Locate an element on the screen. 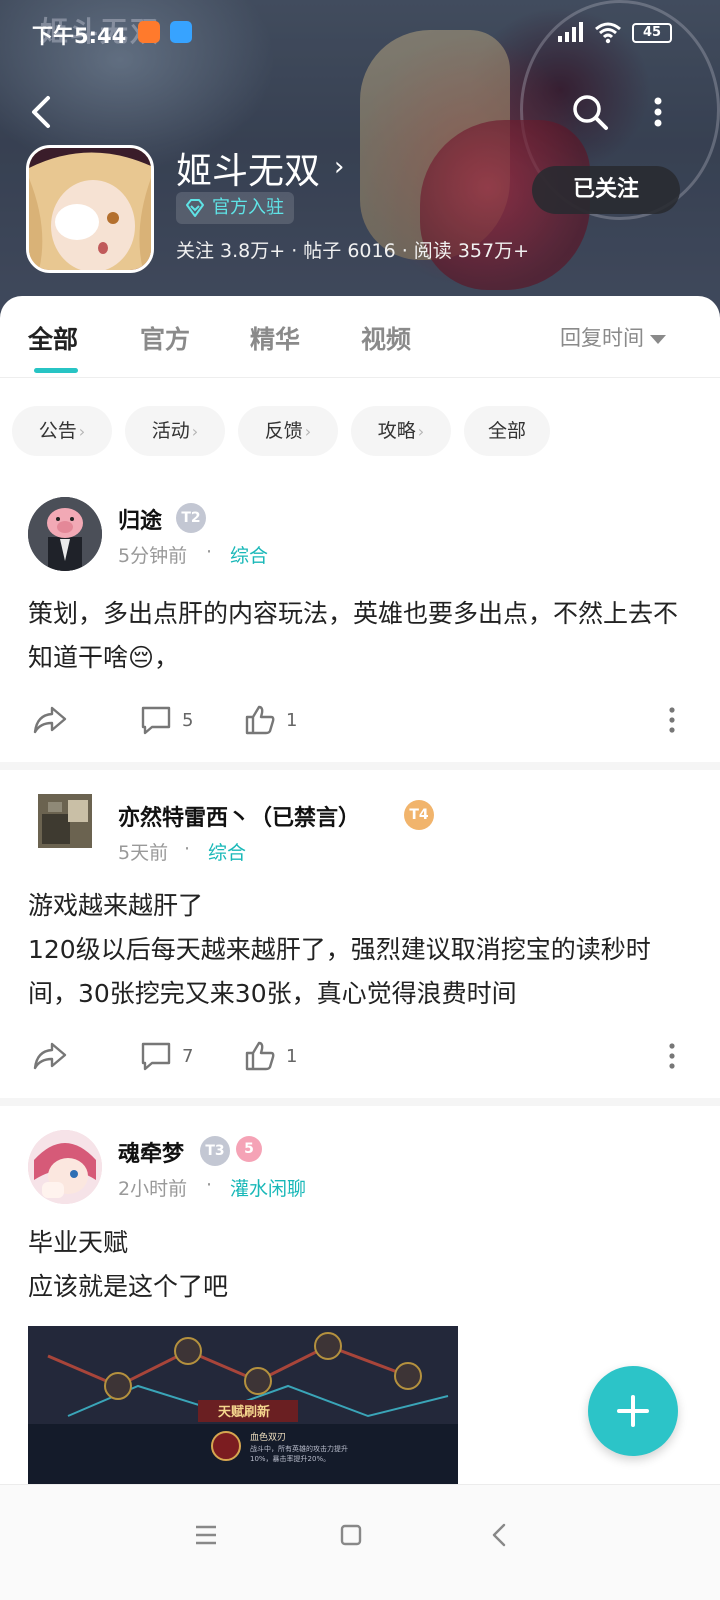 The image size is (720, 1600). heart-badge: 5 is located at coordinates (249, 1149).